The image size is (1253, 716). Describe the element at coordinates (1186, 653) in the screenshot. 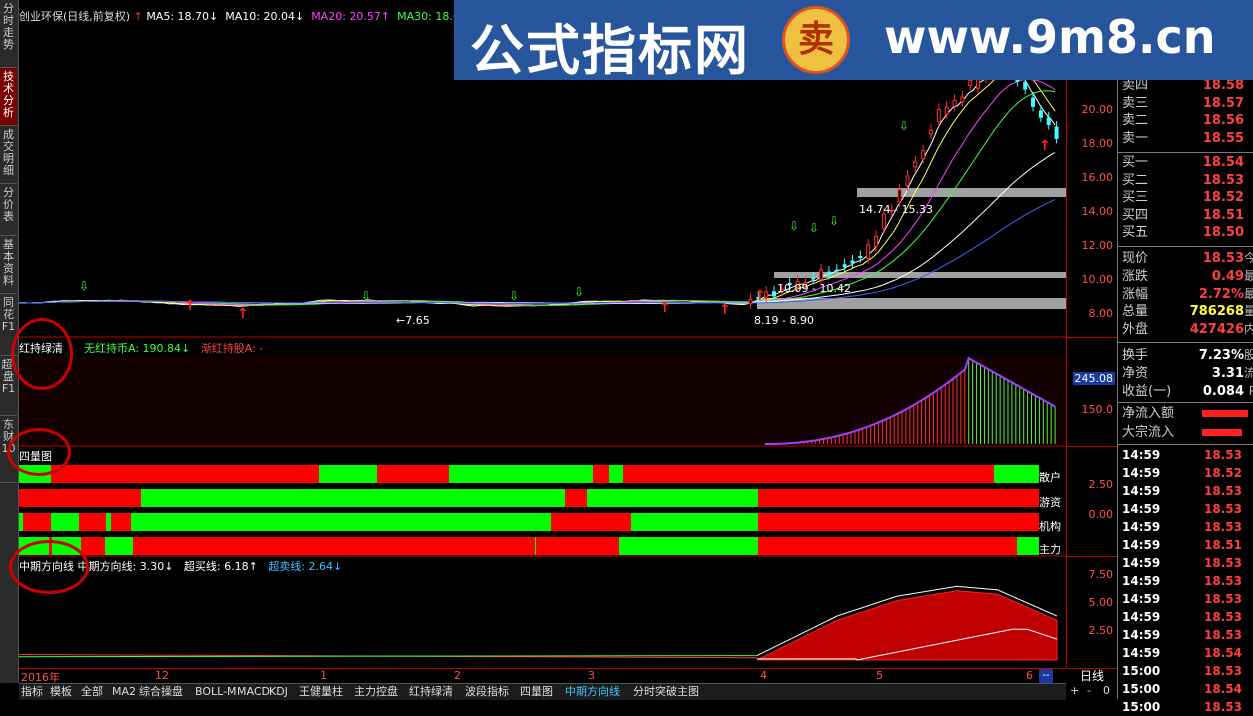

I see `tick-row: 14:59 18.54` at that location.